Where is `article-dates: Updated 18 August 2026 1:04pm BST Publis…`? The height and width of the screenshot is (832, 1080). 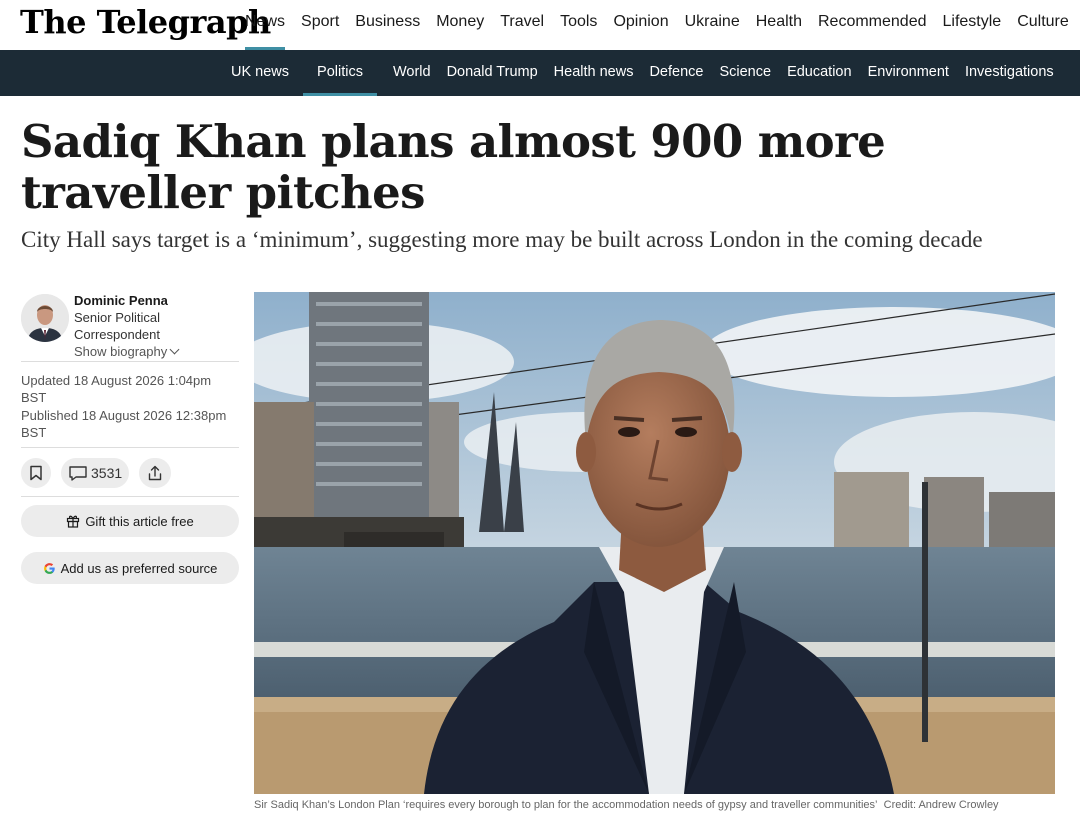 article-dates: Updated 18 August 2026 1:04pm BST Publis… is located at coordinates (130, 405).